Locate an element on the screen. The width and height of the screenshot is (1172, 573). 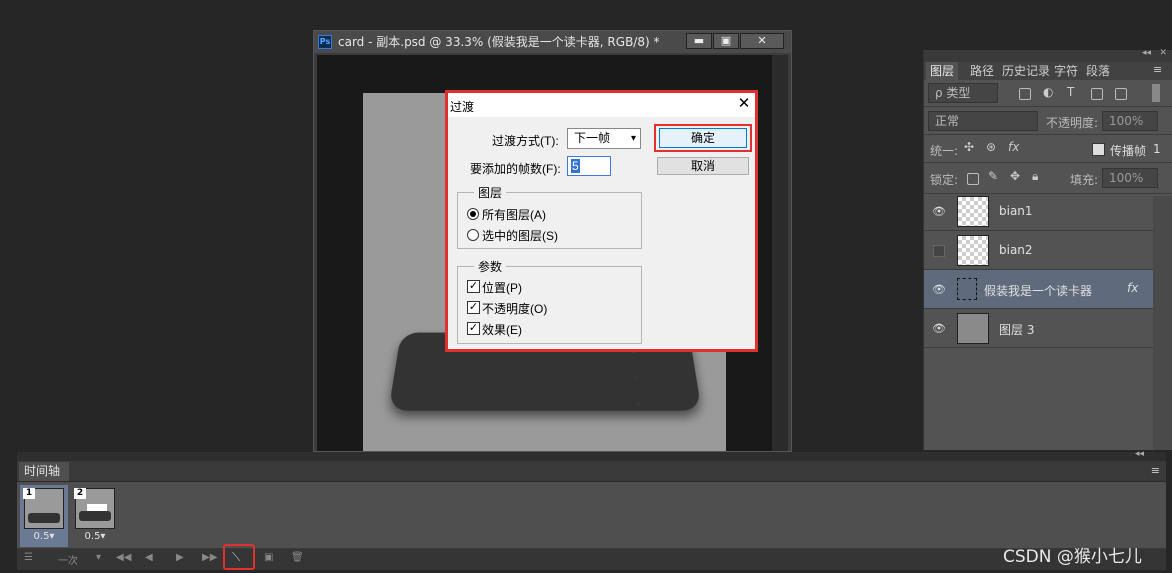
frame-item: 2 0.5▾ is located at coordinates (95, 516).